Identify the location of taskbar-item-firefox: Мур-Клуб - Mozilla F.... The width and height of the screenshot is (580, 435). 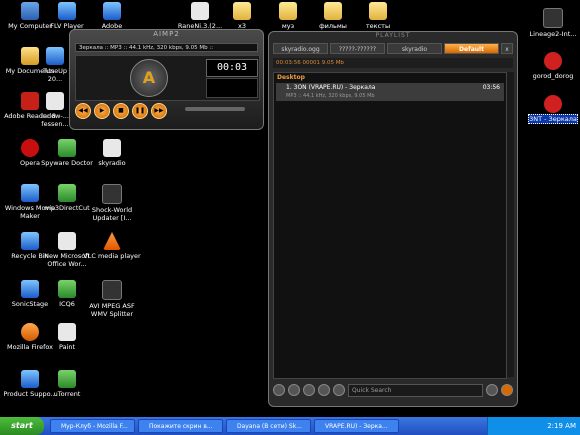
(92, 426).